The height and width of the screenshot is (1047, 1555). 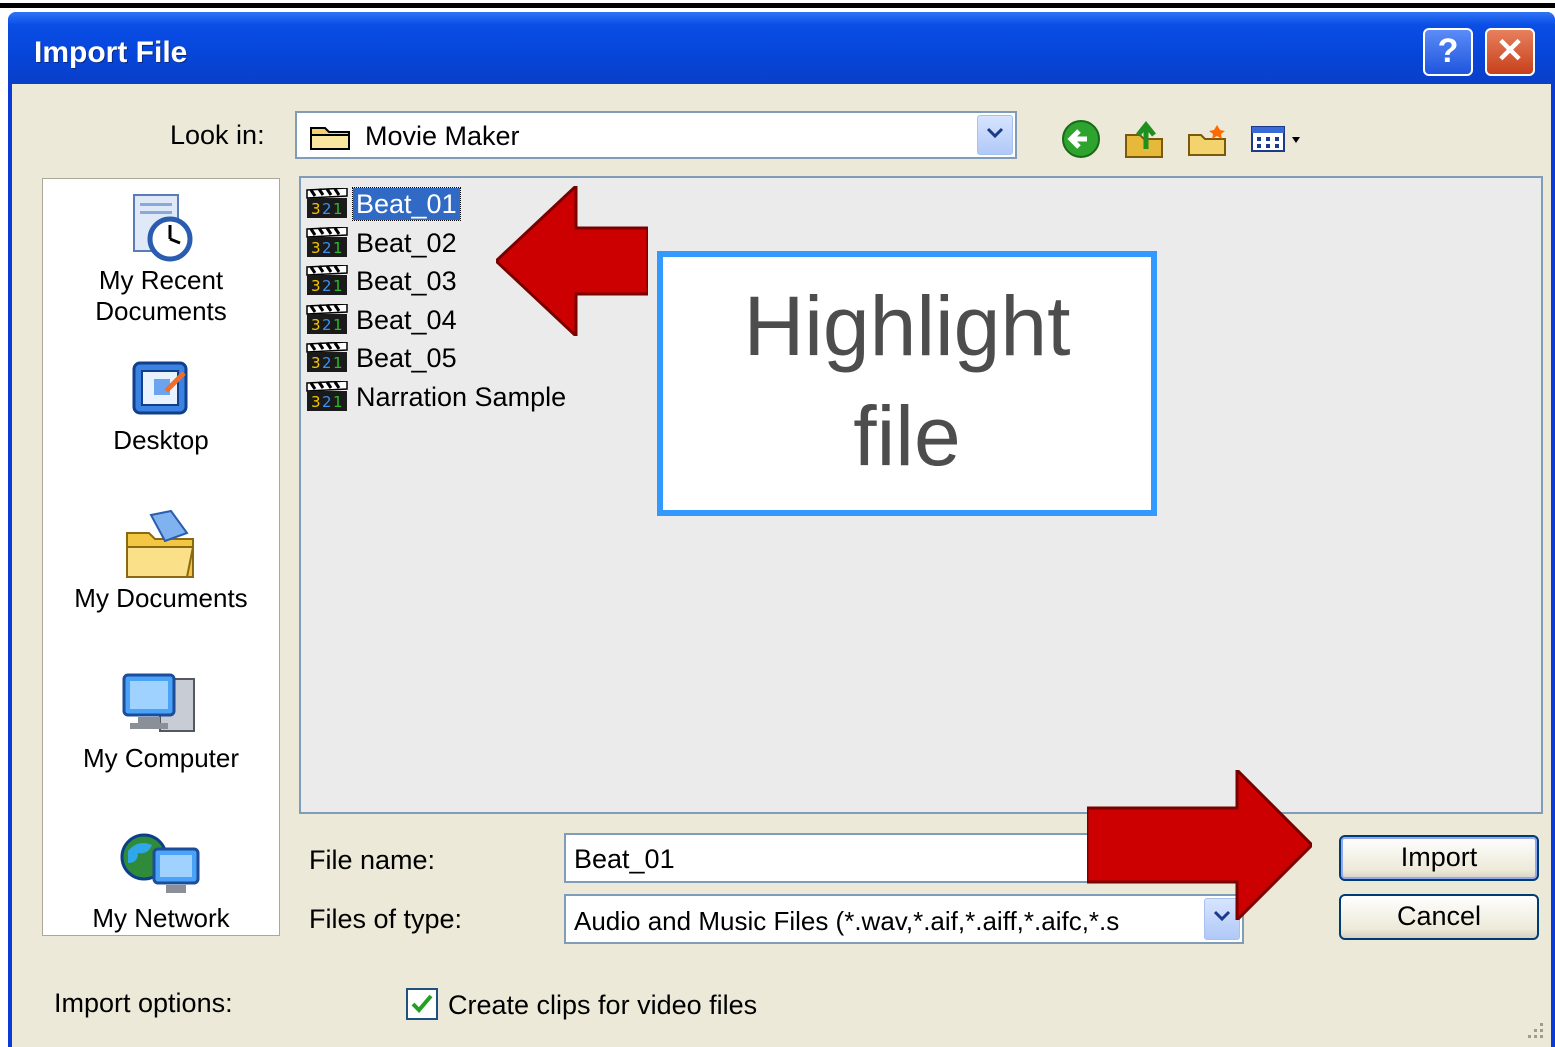 What do you see at coordinates (386, 919) in the screenshot?
I see `files-of-type-label: Files of type:` at bounding box center [386, 919].